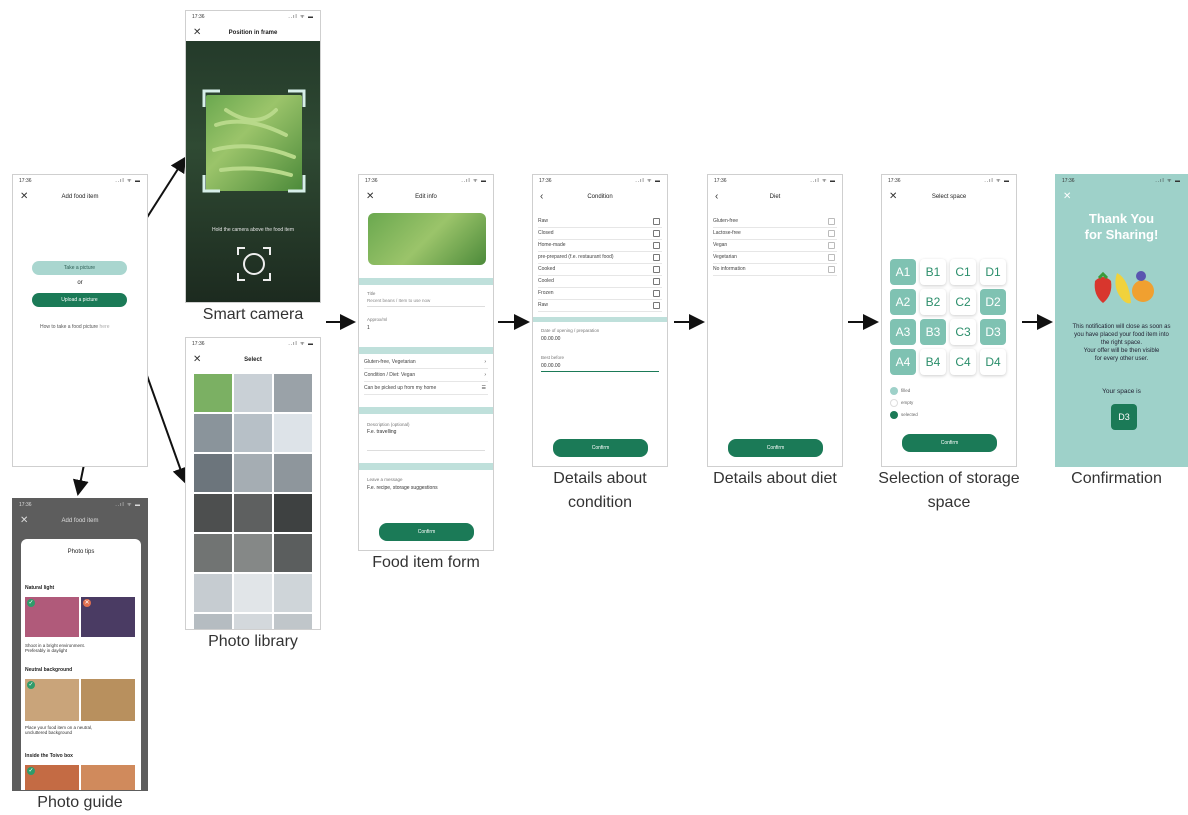  I want to click on photo-library-screen: 17:36 ..ıl ᯤ ▬ ✕ Select, so click(253, 483).